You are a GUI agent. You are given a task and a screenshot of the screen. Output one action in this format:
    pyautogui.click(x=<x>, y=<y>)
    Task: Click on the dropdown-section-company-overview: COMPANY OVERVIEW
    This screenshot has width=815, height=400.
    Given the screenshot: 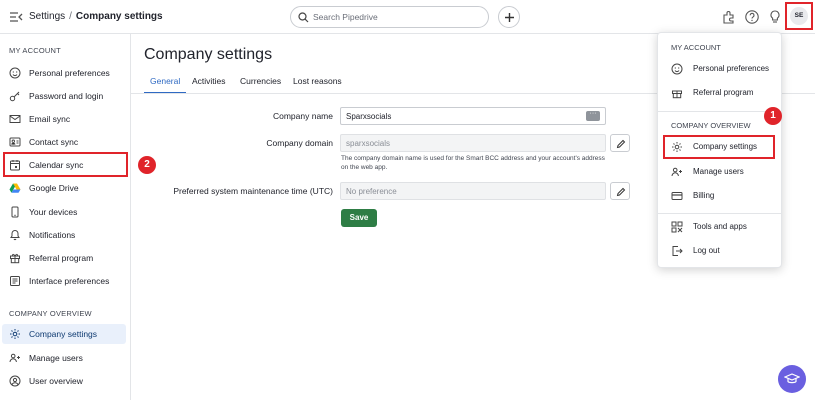 What is the action you would take?
    pyautogui.click(x=711, y=125)
    